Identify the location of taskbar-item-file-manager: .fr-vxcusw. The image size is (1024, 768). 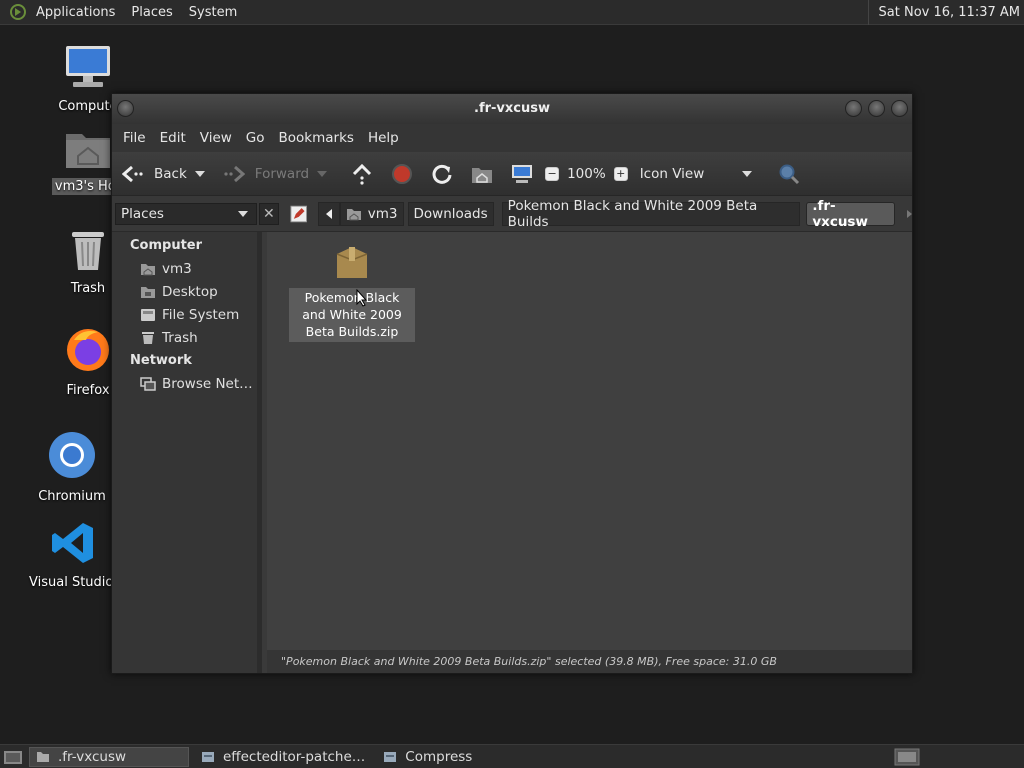
(109, 756).